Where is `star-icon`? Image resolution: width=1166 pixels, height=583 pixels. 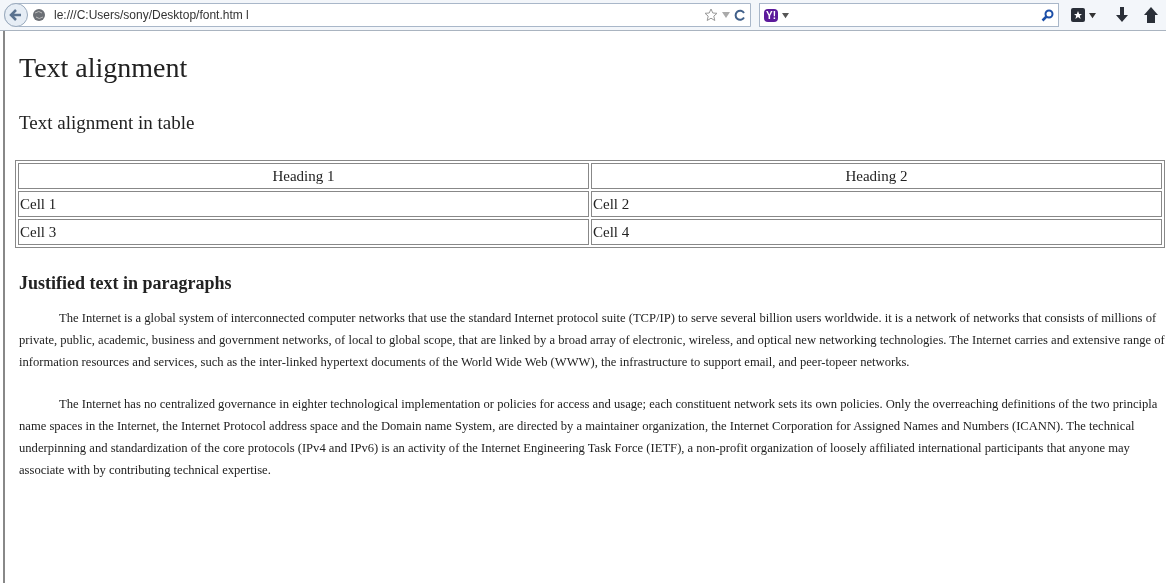
star-icon is located at coordinates (711, 15).